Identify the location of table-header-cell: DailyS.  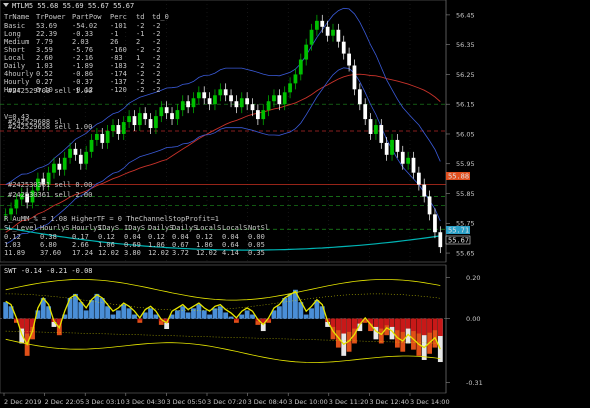
(184, 228).